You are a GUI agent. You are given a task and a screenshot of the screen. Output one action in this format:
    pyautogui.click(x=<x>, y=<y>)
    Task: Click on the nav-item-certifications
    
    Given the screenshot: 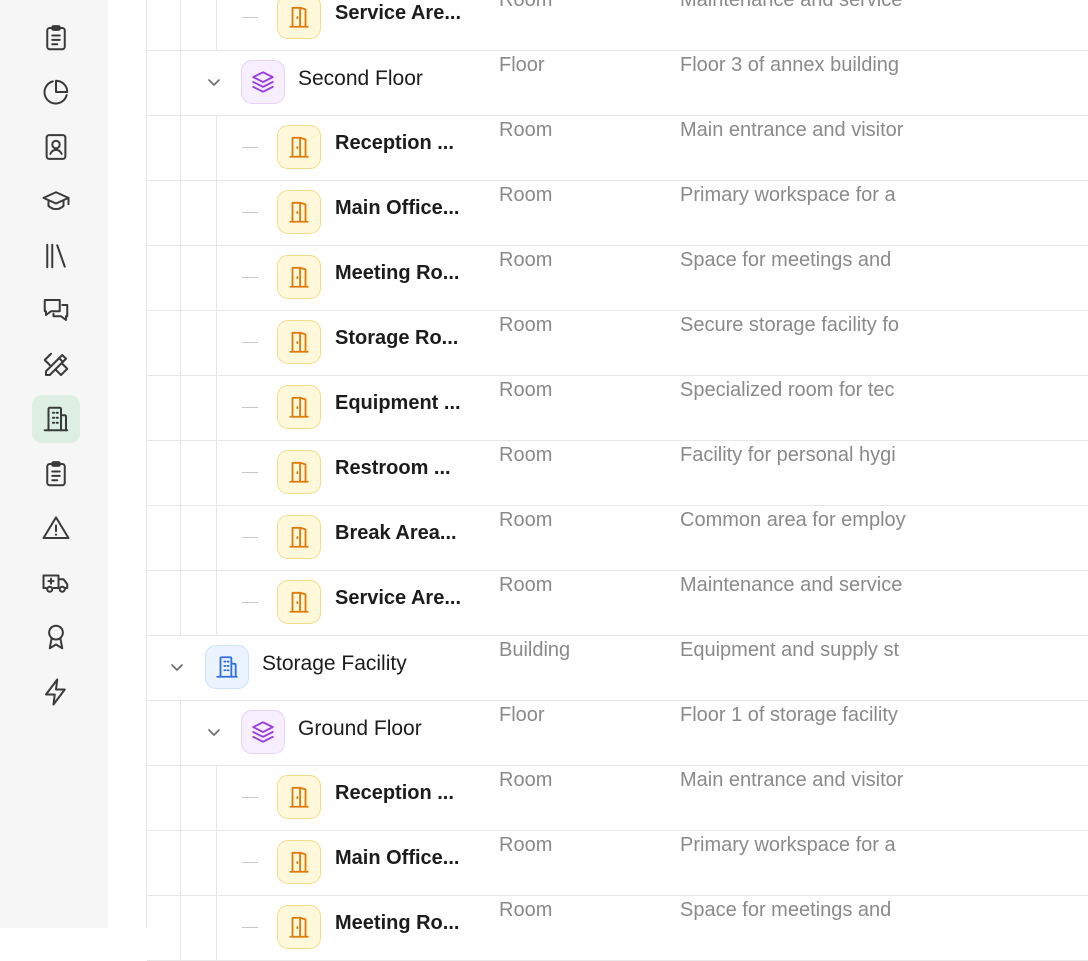 What is the action you would take?
    pyautogui.click(x=56, y=637)
    